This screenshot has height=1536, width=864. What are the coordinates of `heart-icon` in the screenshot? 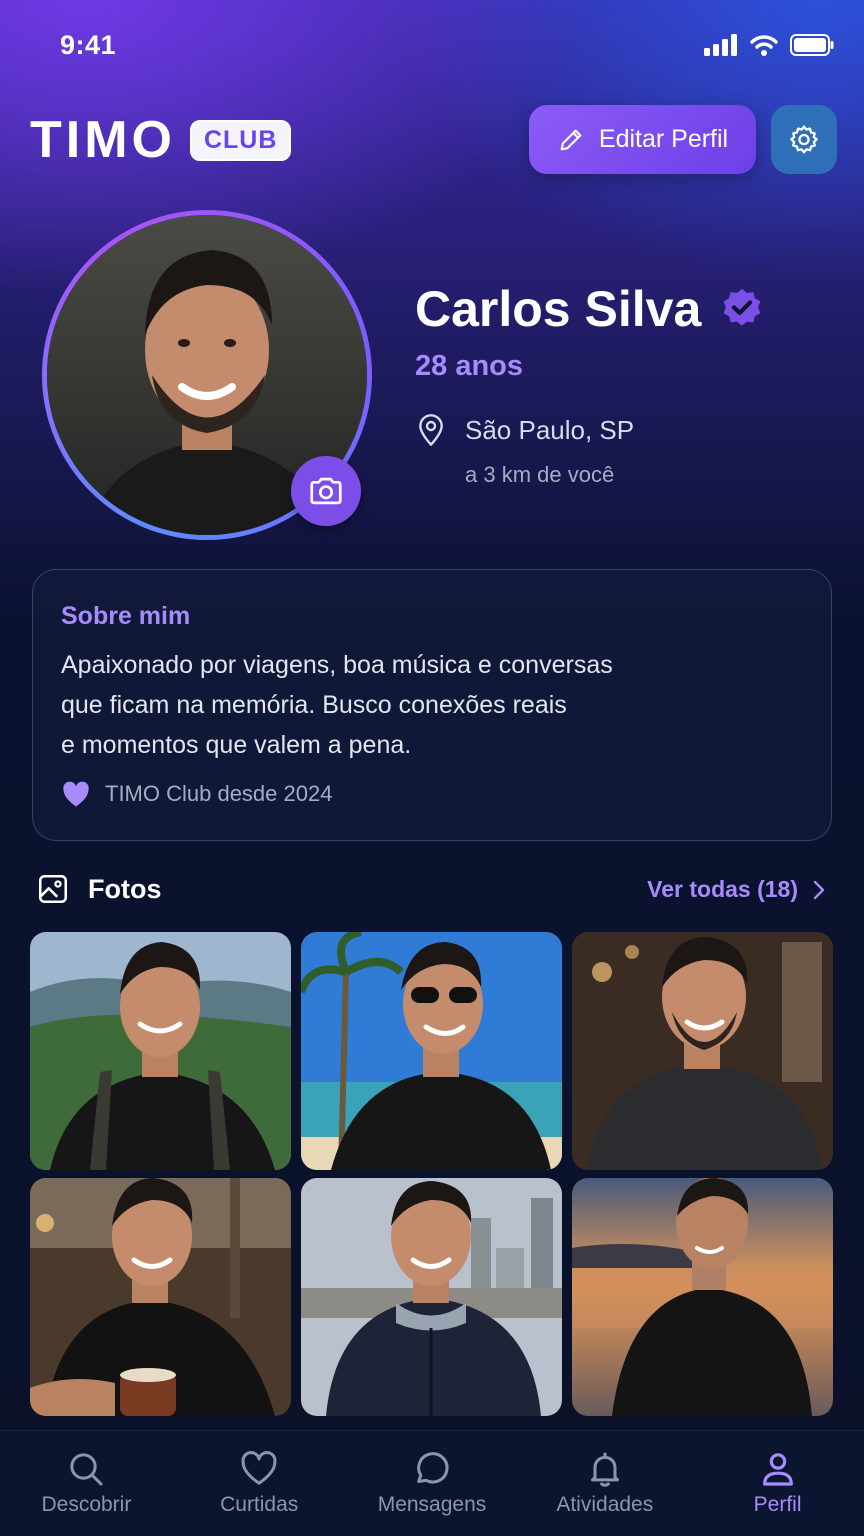 It's located at (259, 1468).